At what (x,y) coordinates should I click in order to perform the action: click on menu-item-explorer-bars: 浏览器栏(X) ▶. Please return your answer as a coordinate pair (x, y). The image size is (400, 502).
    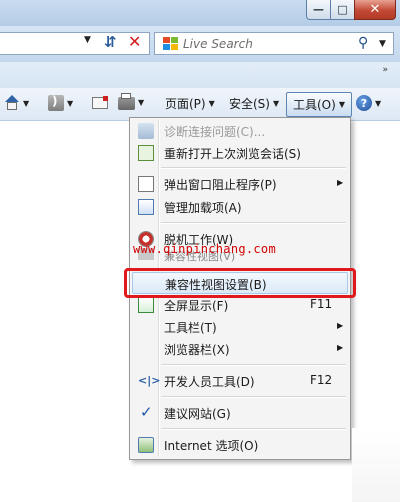
    Looking at the image, I should click on (240, 349).